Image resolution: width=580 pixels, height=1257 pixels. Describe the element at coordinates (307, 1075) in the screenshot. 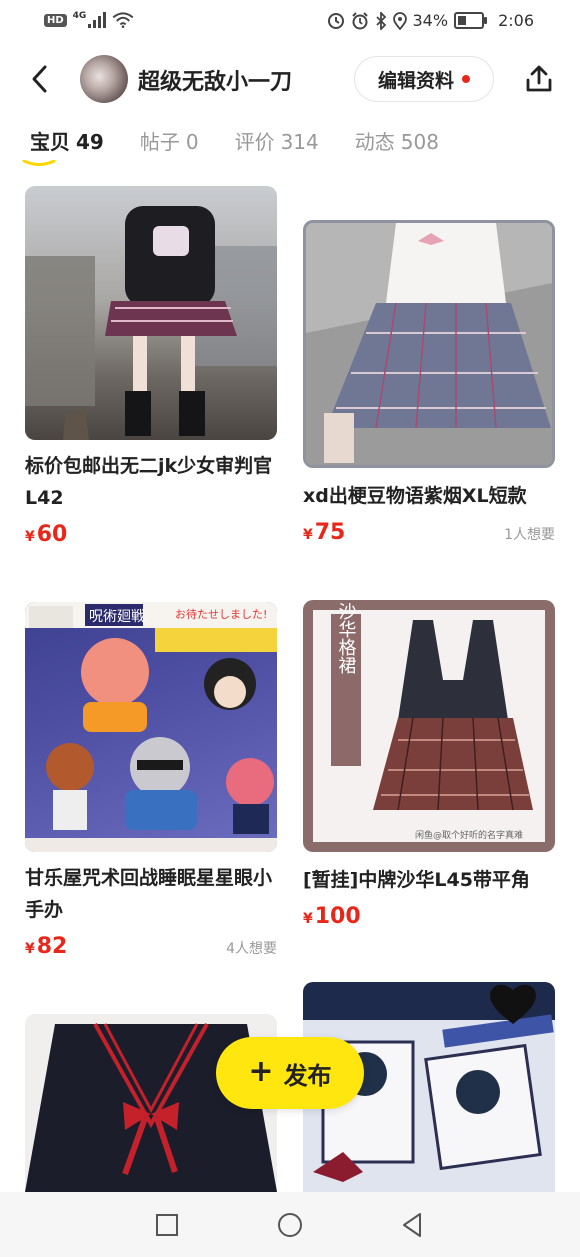

I see `publish-label: 发布` at that location.